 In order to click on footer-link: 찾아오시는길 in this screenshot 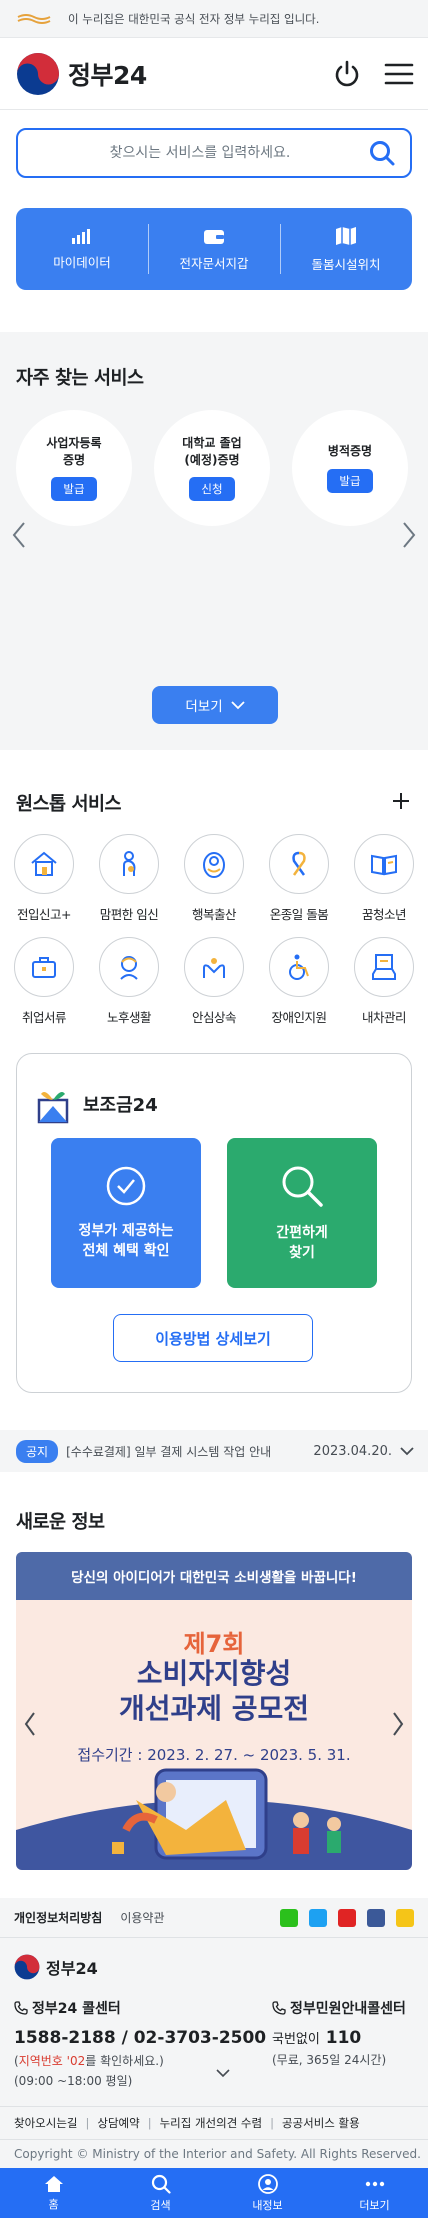, I will do `click(45, 2123)`.